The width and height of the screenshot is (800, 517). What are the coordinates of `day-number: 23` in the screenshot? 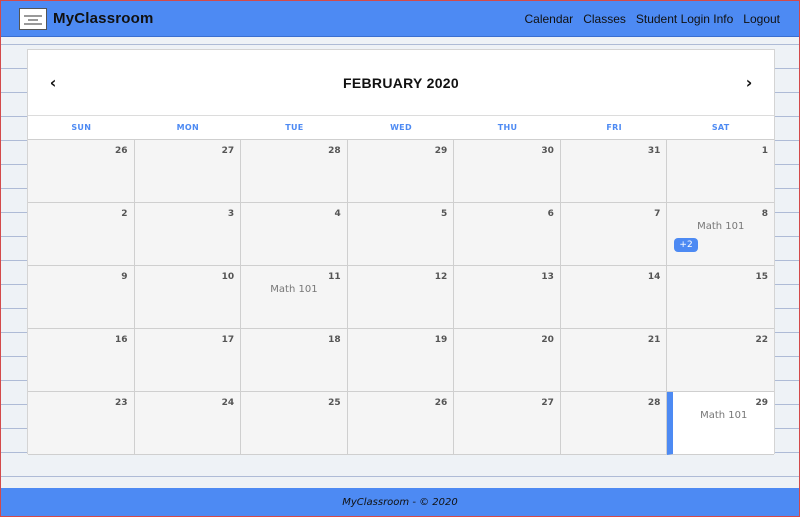 It's located at (121, 403).